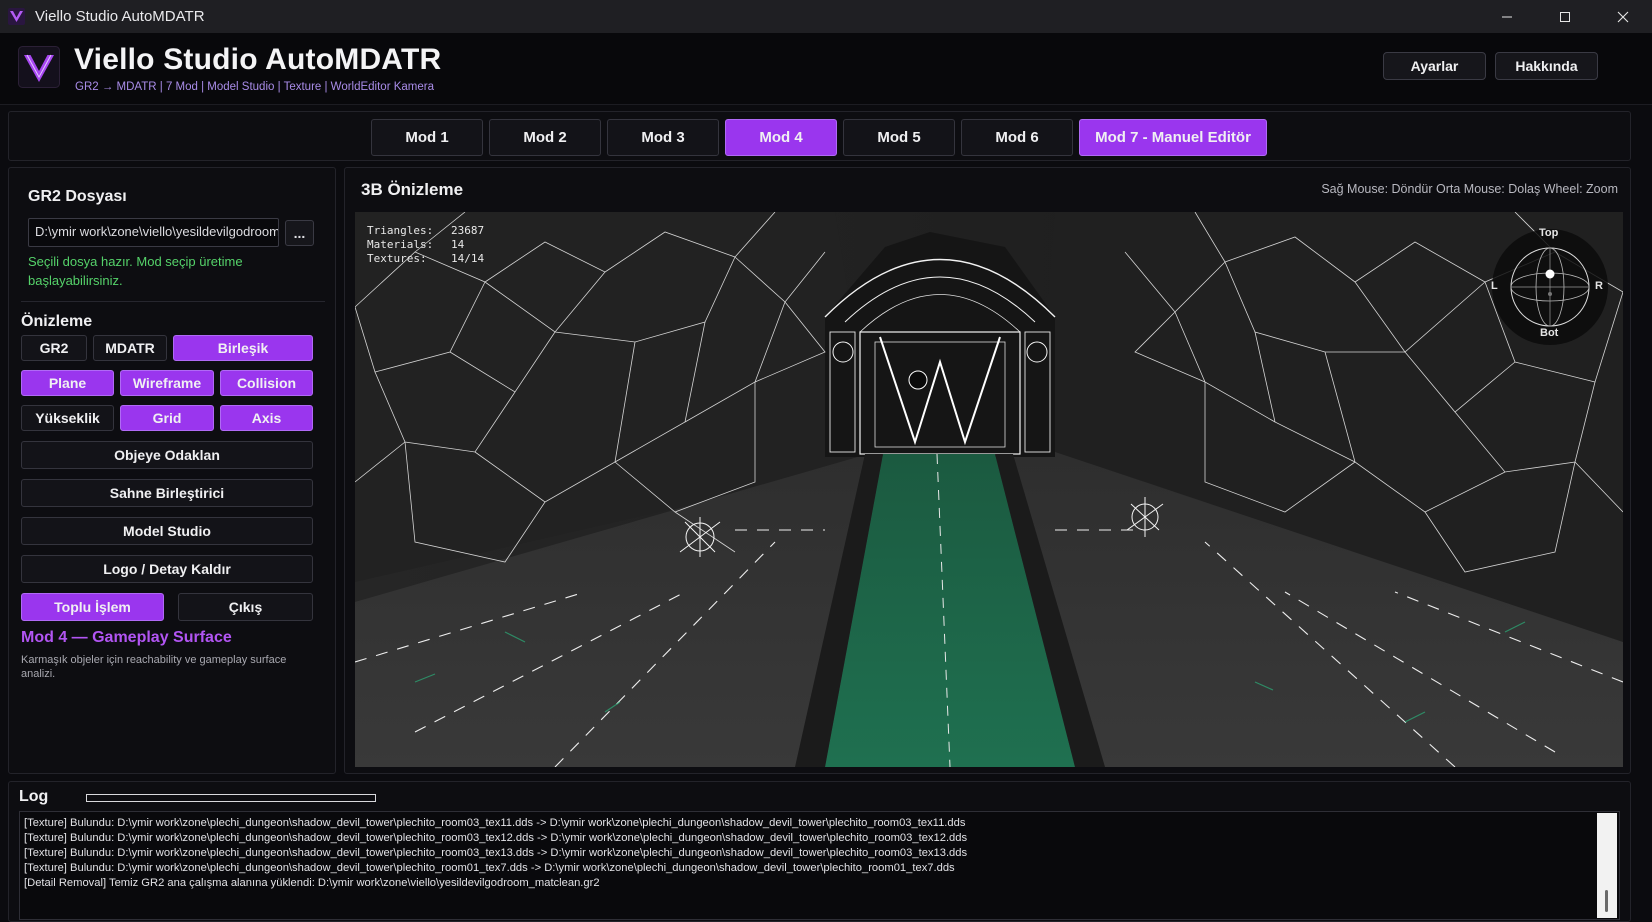  Describe the element at coordinates (77, 196) in the screenshot. I see `file-heading: GR2 Dosyası` at that location.